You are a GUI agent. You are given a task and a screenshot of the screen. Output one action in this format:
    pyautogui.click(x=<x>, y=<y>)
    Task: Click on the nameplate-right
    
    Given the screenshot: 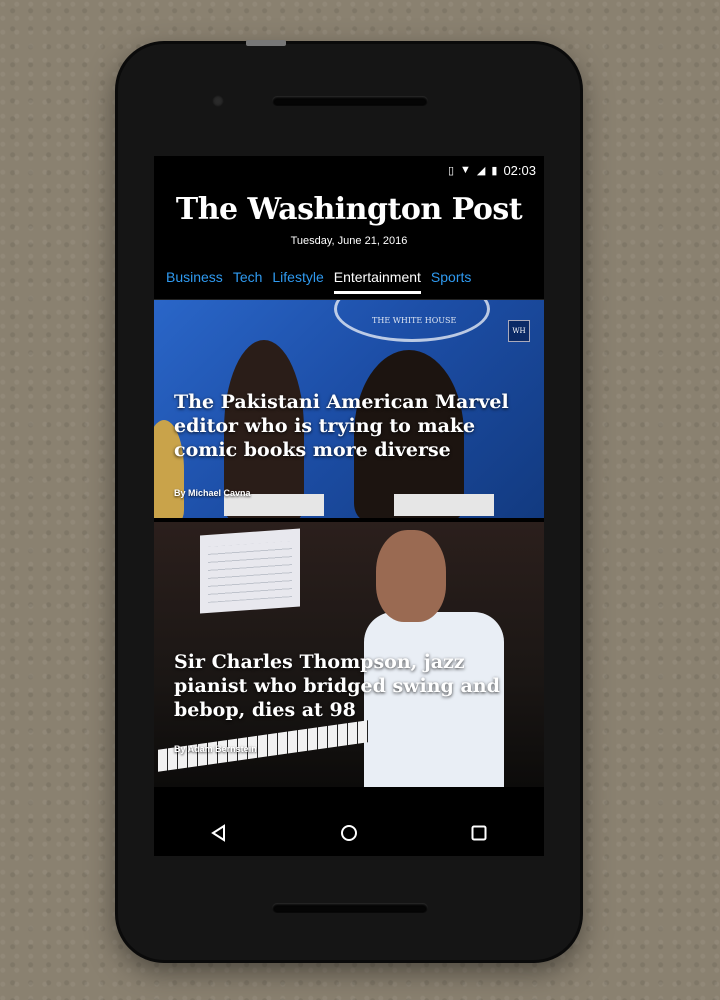 What is the action you would take?
    pyautogui.click(x=444, y=505)
    